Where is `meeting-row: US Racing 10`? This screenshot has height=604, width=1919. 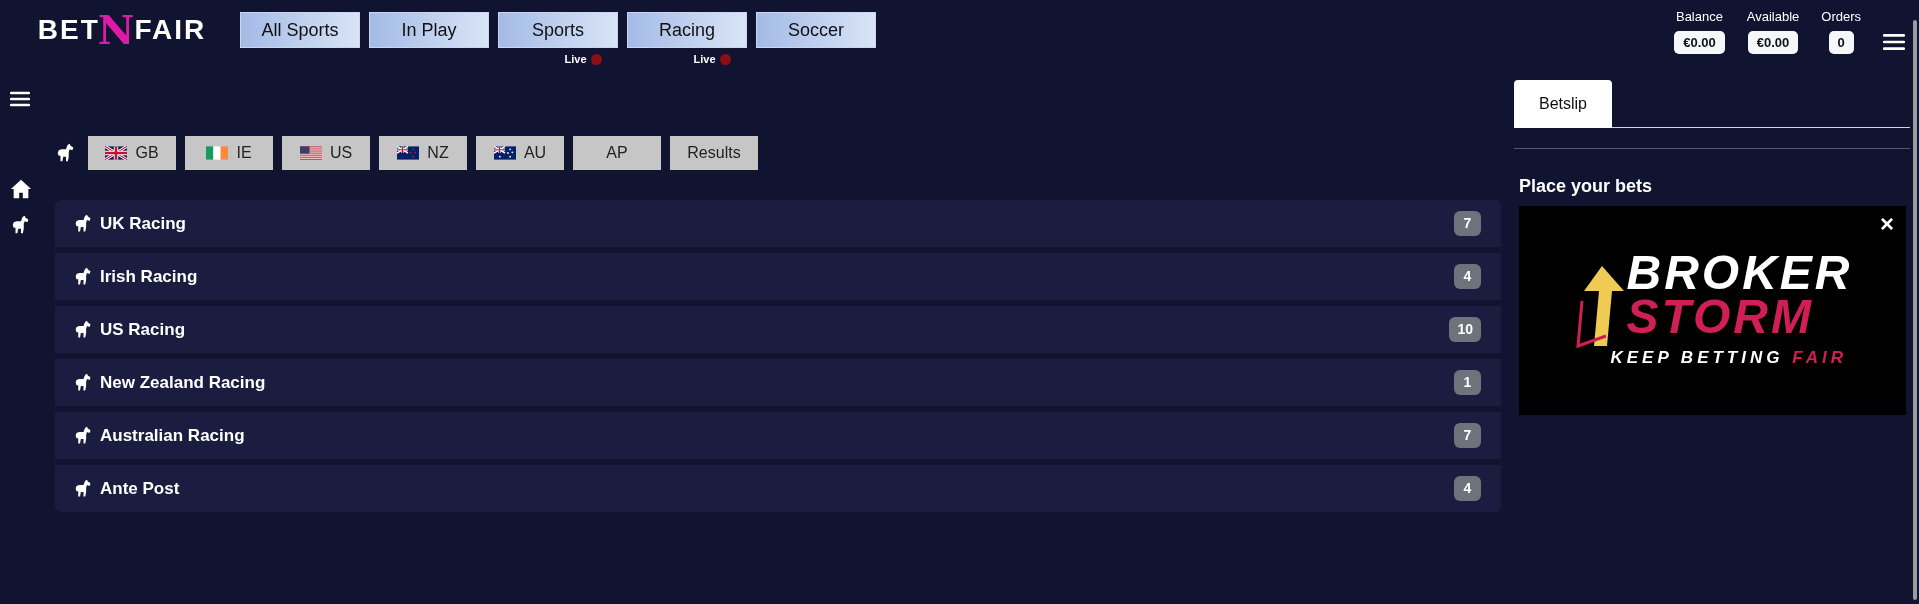 meeting-row: US Racing 10 is located at coordinates (778, 329).